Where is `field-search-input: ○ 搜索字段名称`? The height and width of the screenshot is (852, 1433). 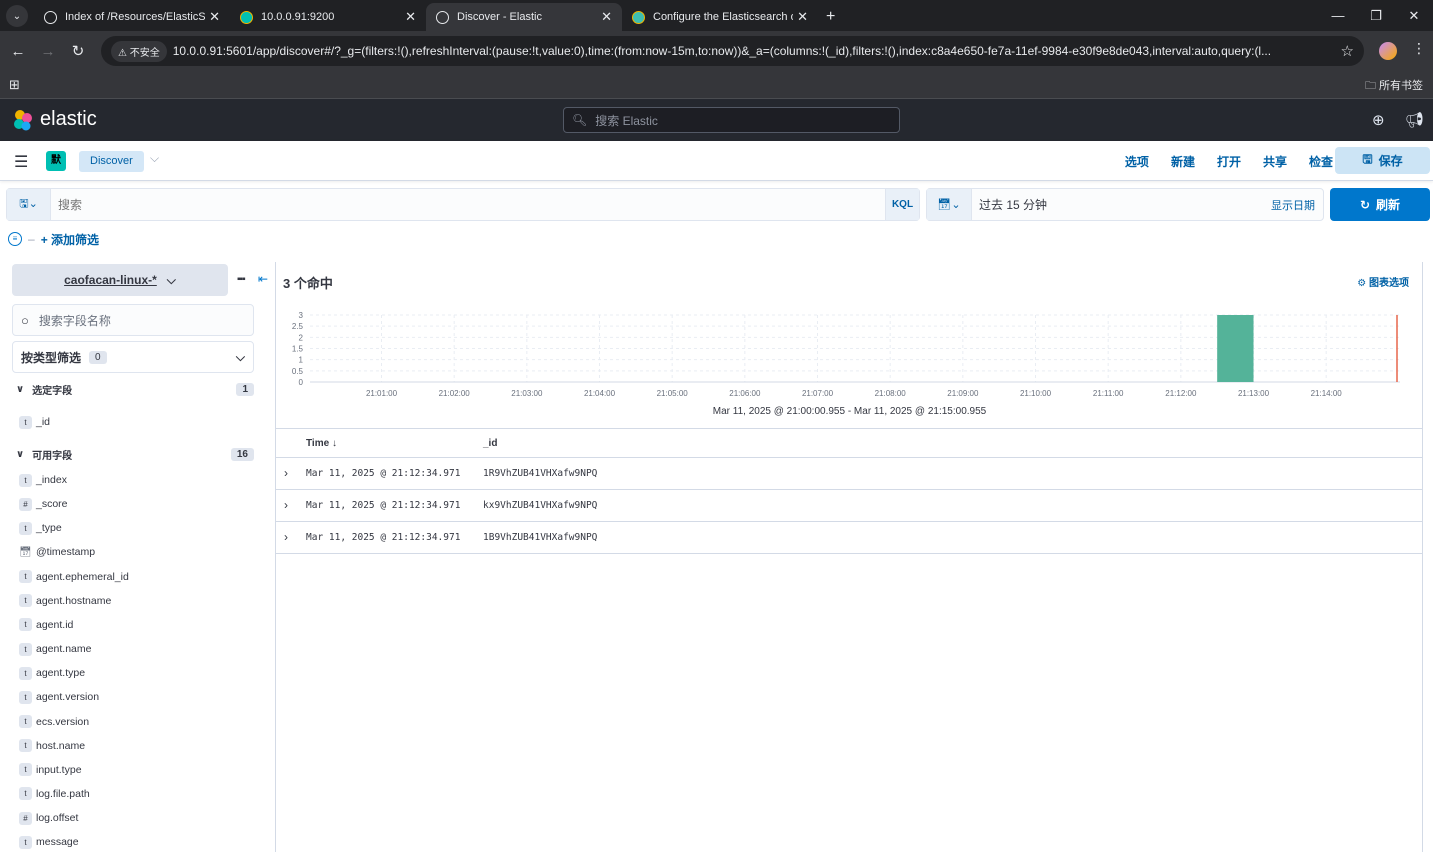
field-search-input: ○ 搜索字段名称 is located at coordinates (133, 320).